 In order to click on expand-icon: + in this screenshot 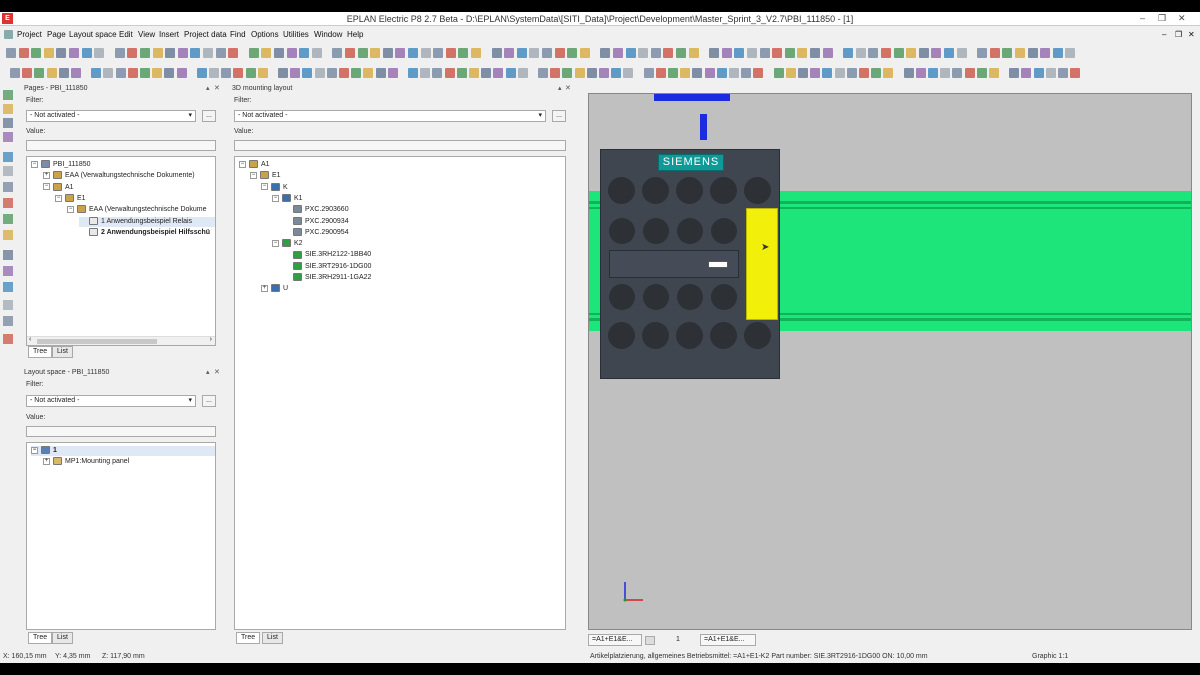, I will do `click(46, 461)`.